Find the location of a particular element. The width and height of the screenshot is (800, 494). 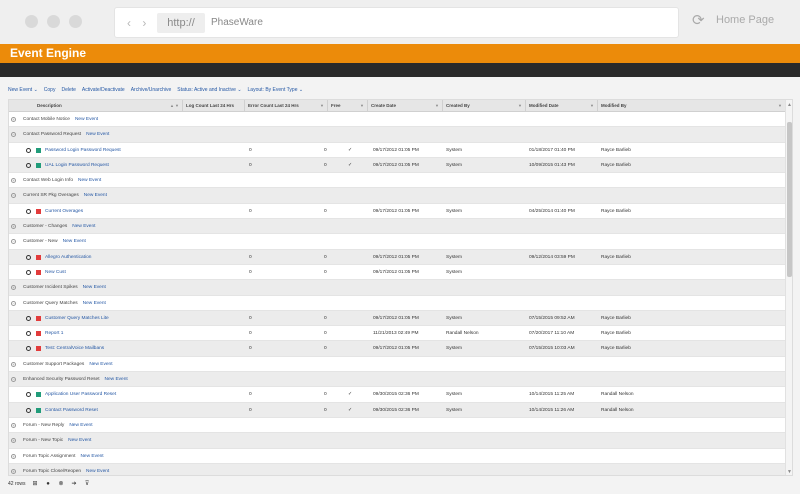

group-row: + Forum - New Topic New Event is located at coordinates (397, 441).